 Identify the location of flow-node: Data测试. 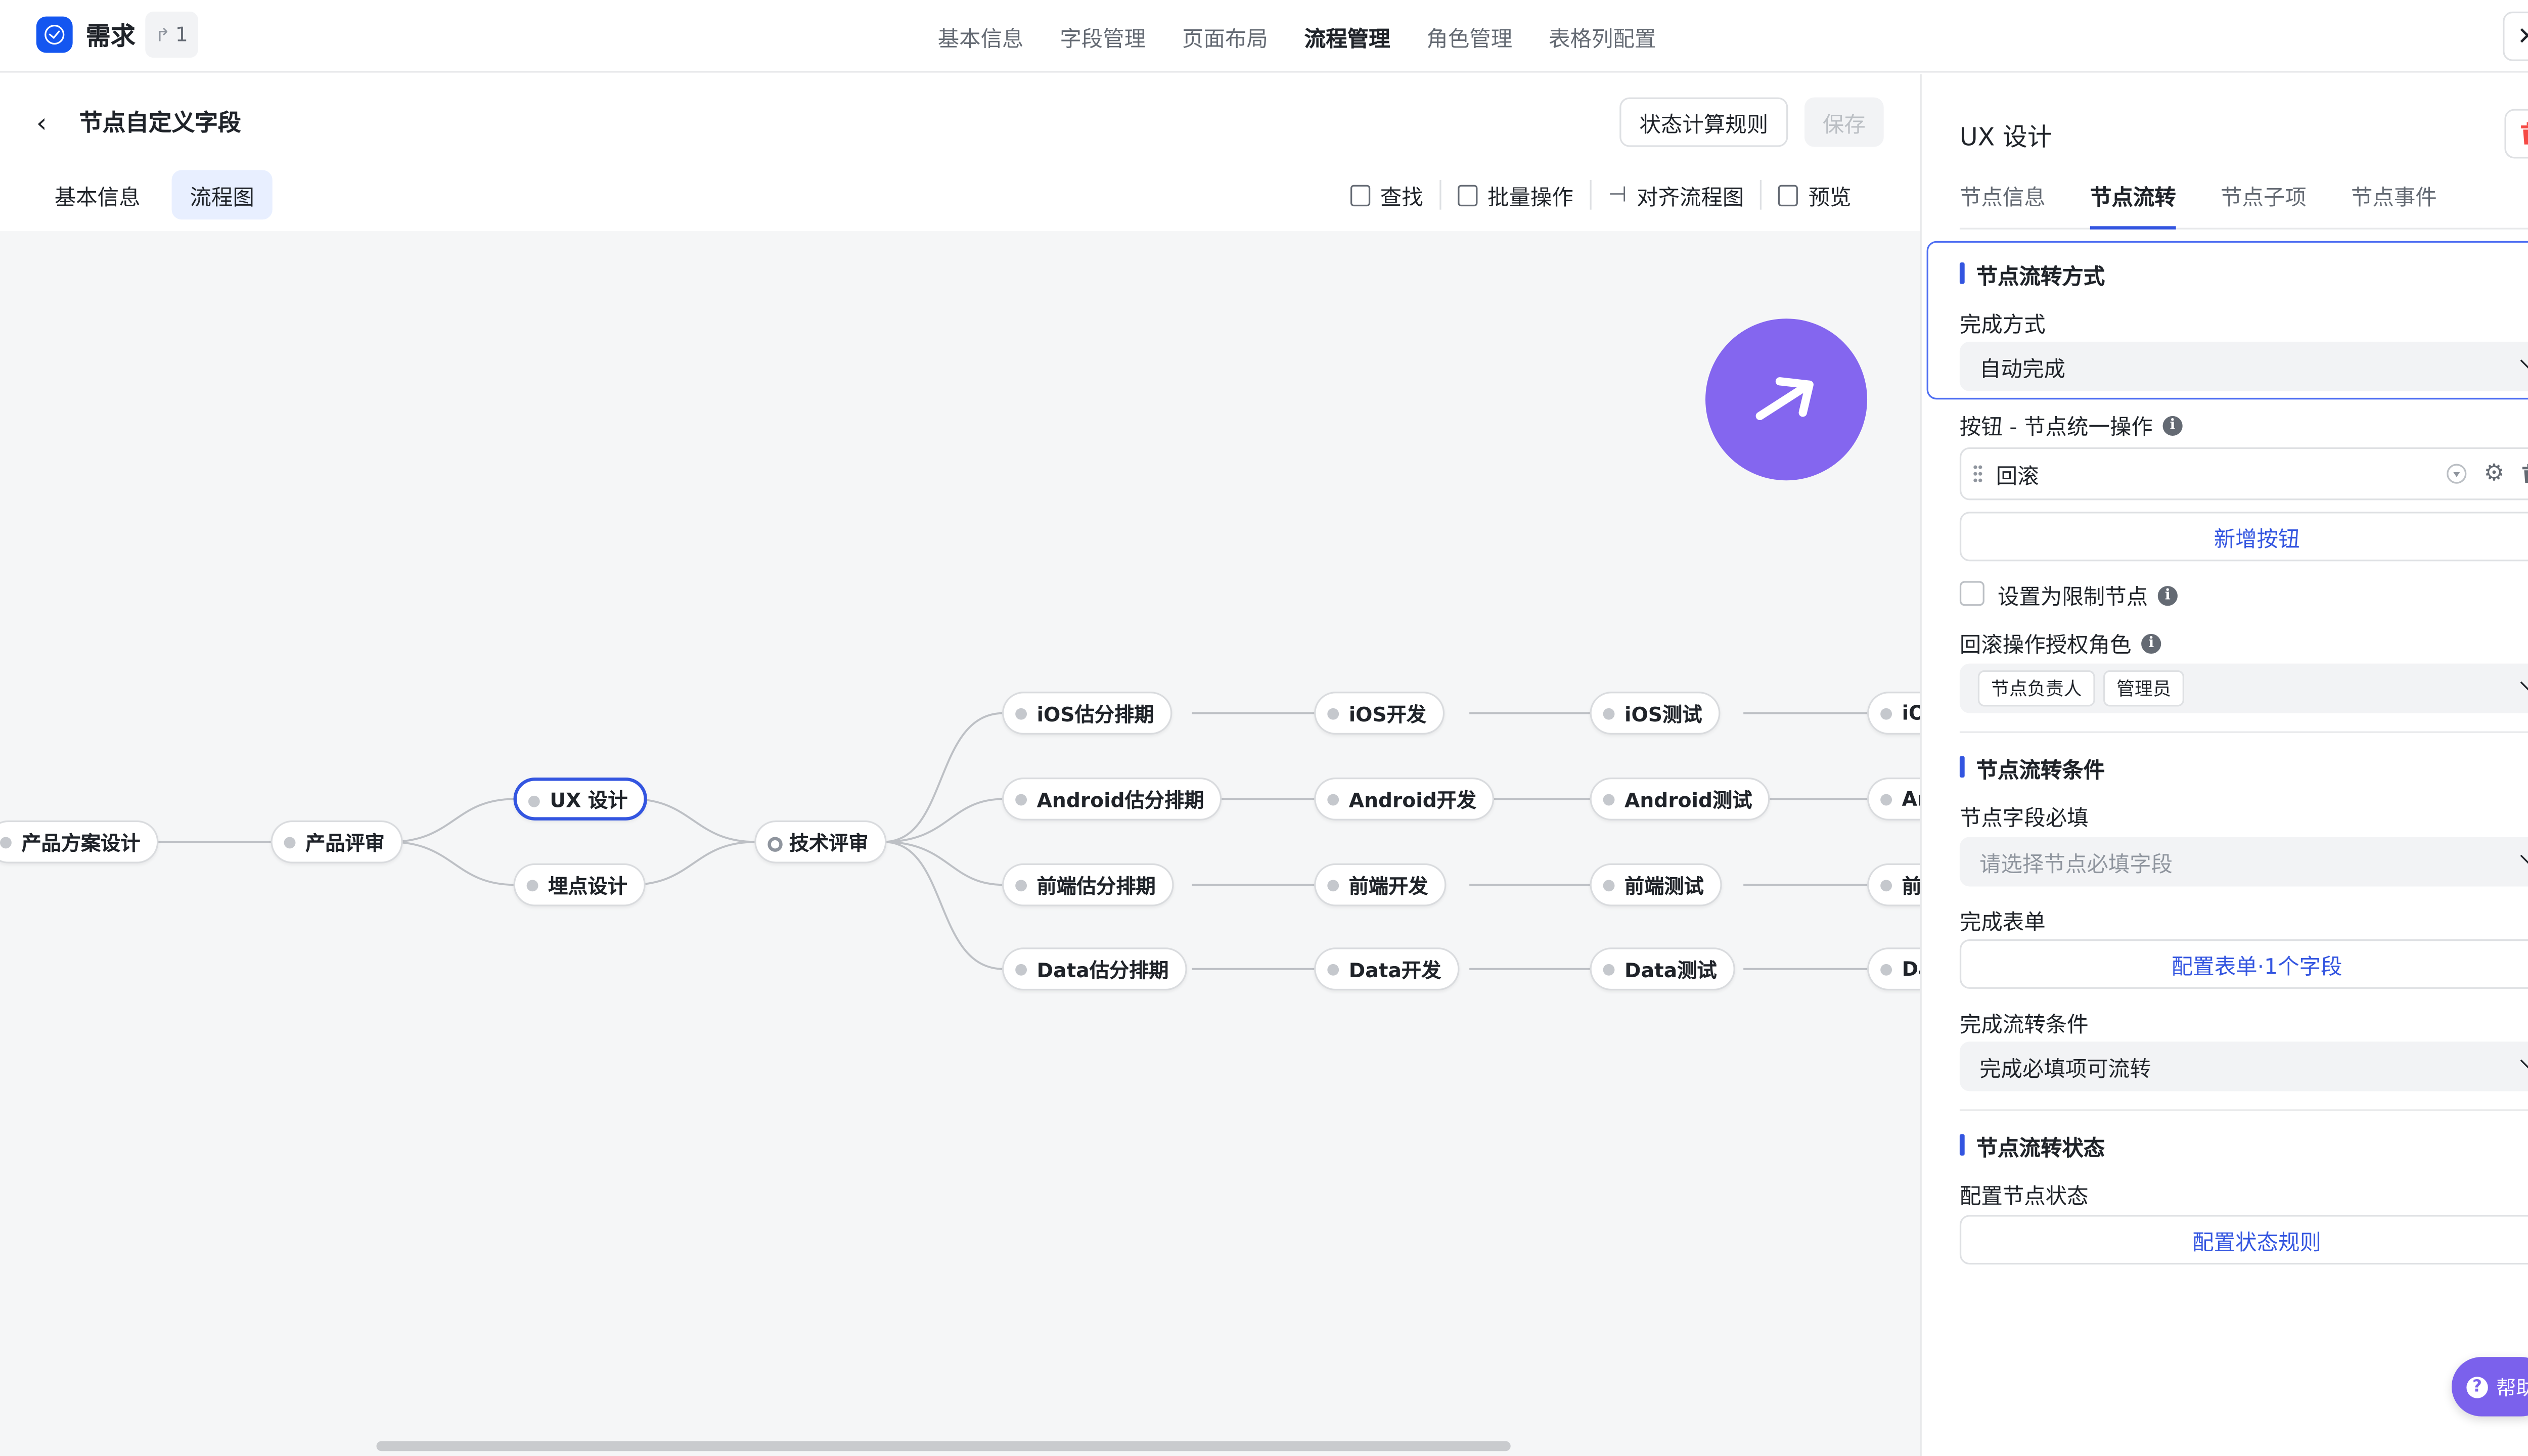
(1663, 969).